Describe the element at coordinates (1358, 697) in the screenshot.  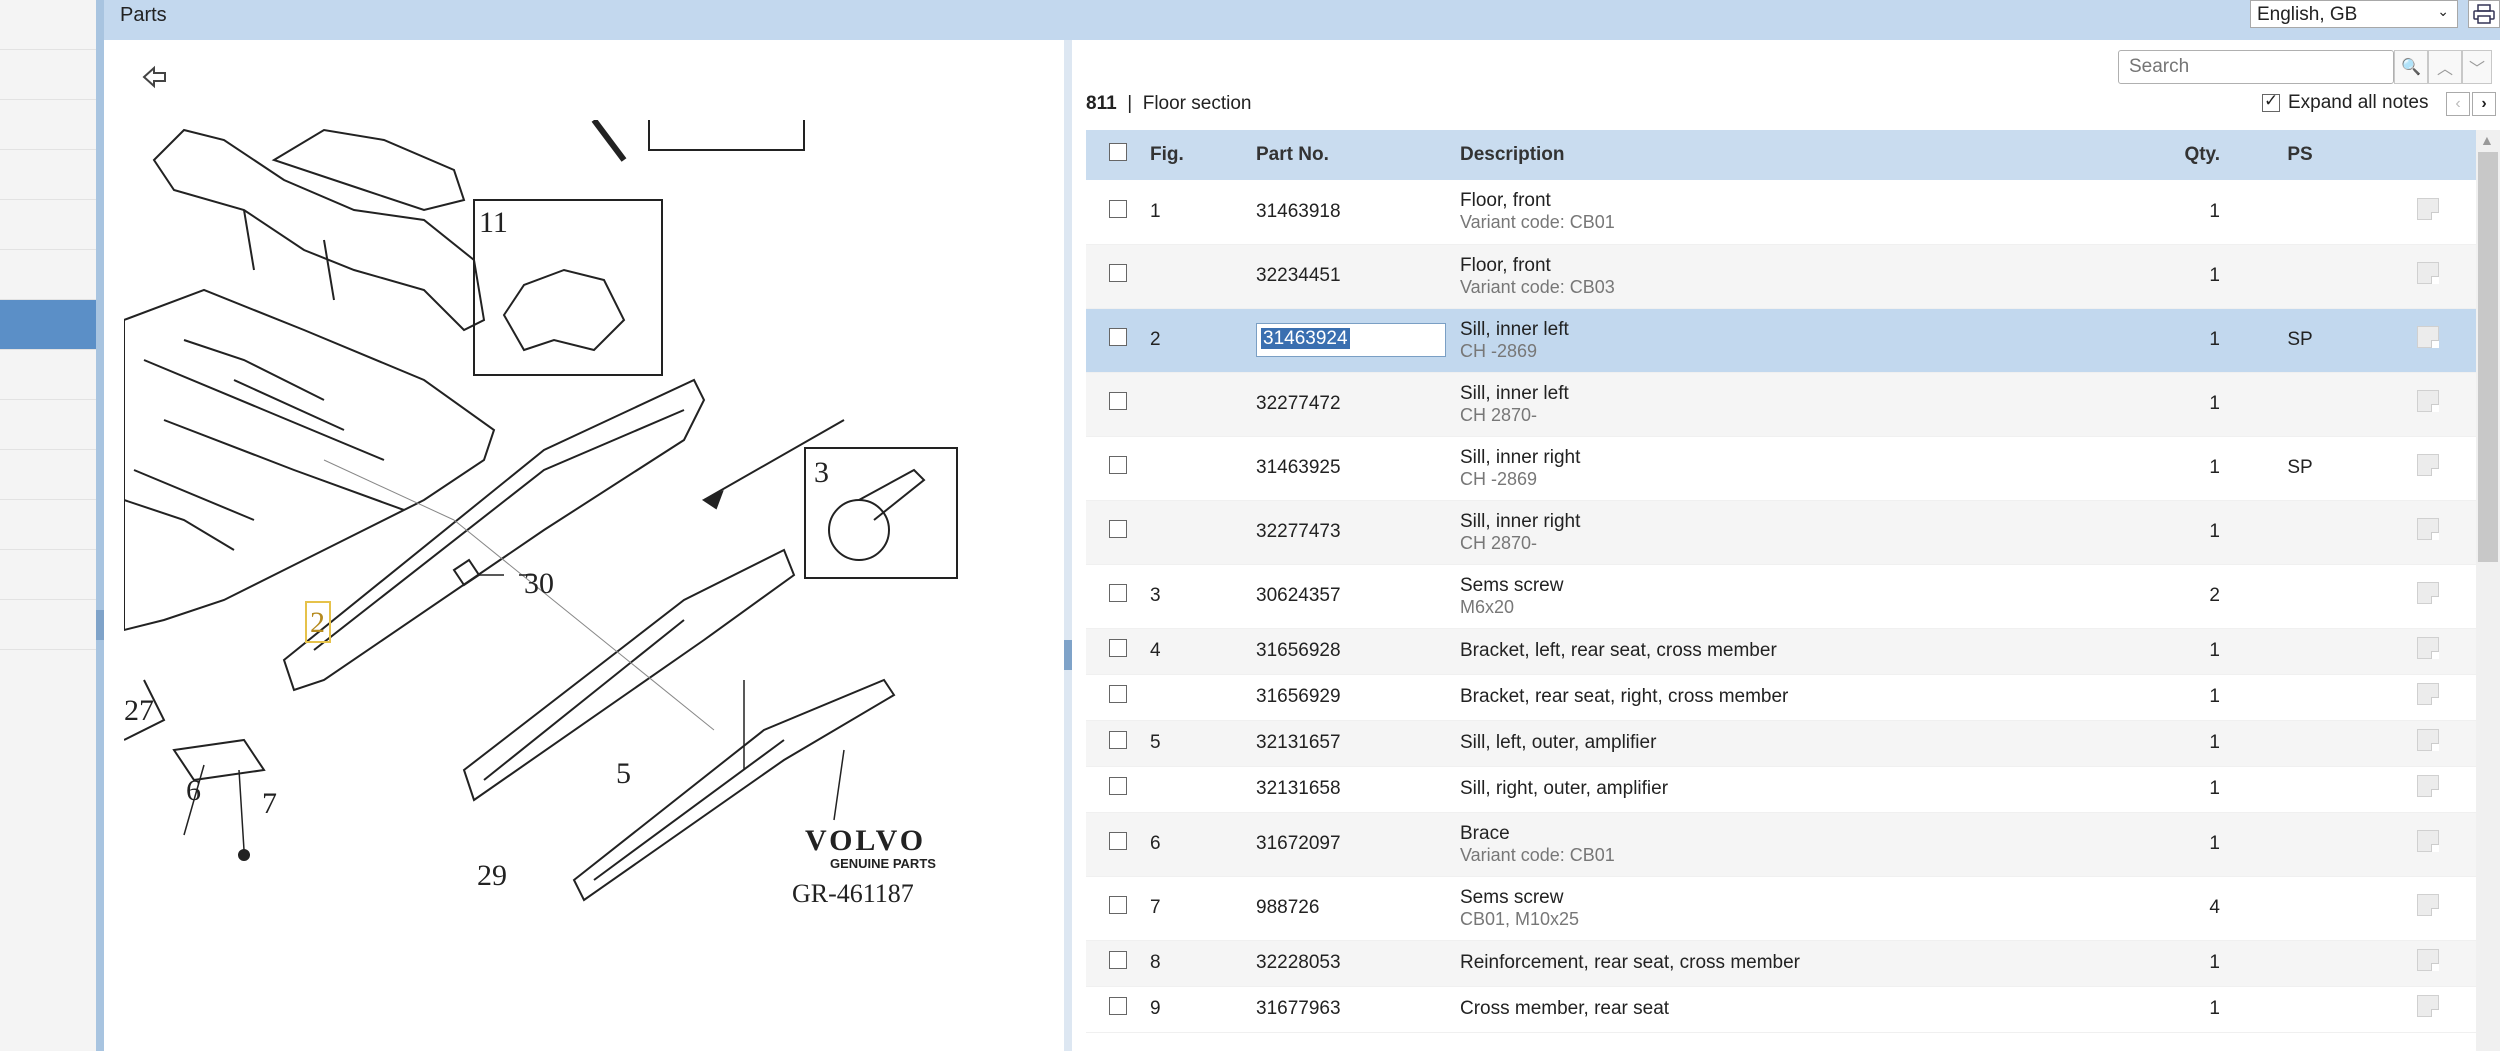
I see `part-number: 31656929` at that location.